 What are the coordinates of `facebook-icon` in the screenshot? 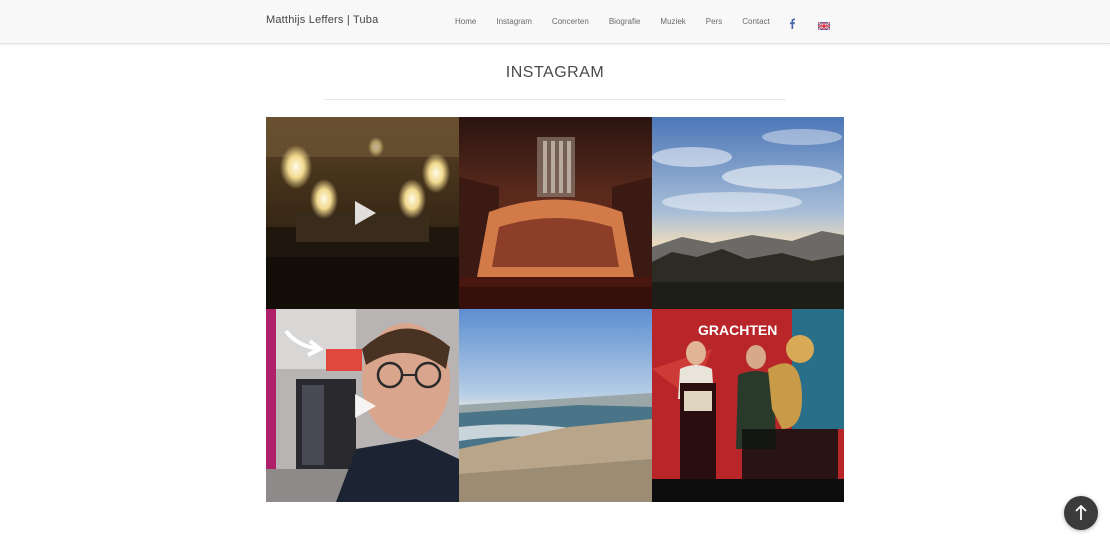 It's located at (792, 22).